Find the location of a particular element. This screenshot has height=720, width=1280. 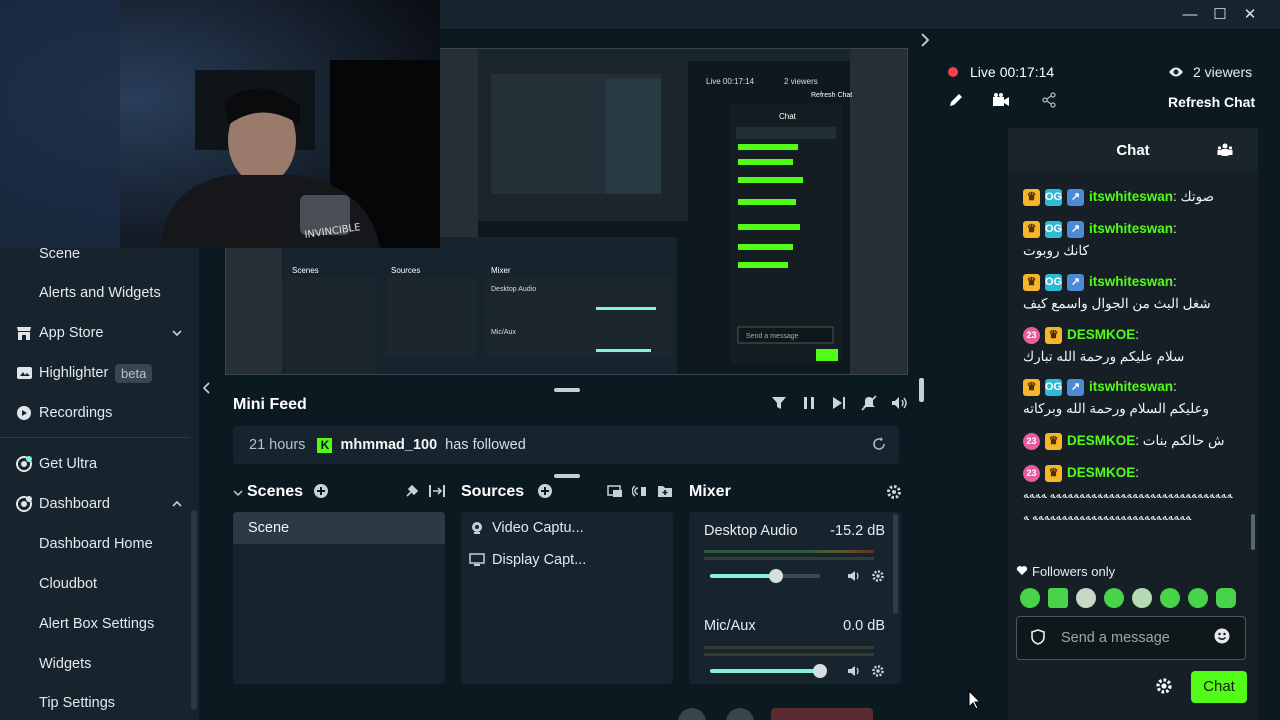

edit-stream-icon is located at coordinates (956, 100).